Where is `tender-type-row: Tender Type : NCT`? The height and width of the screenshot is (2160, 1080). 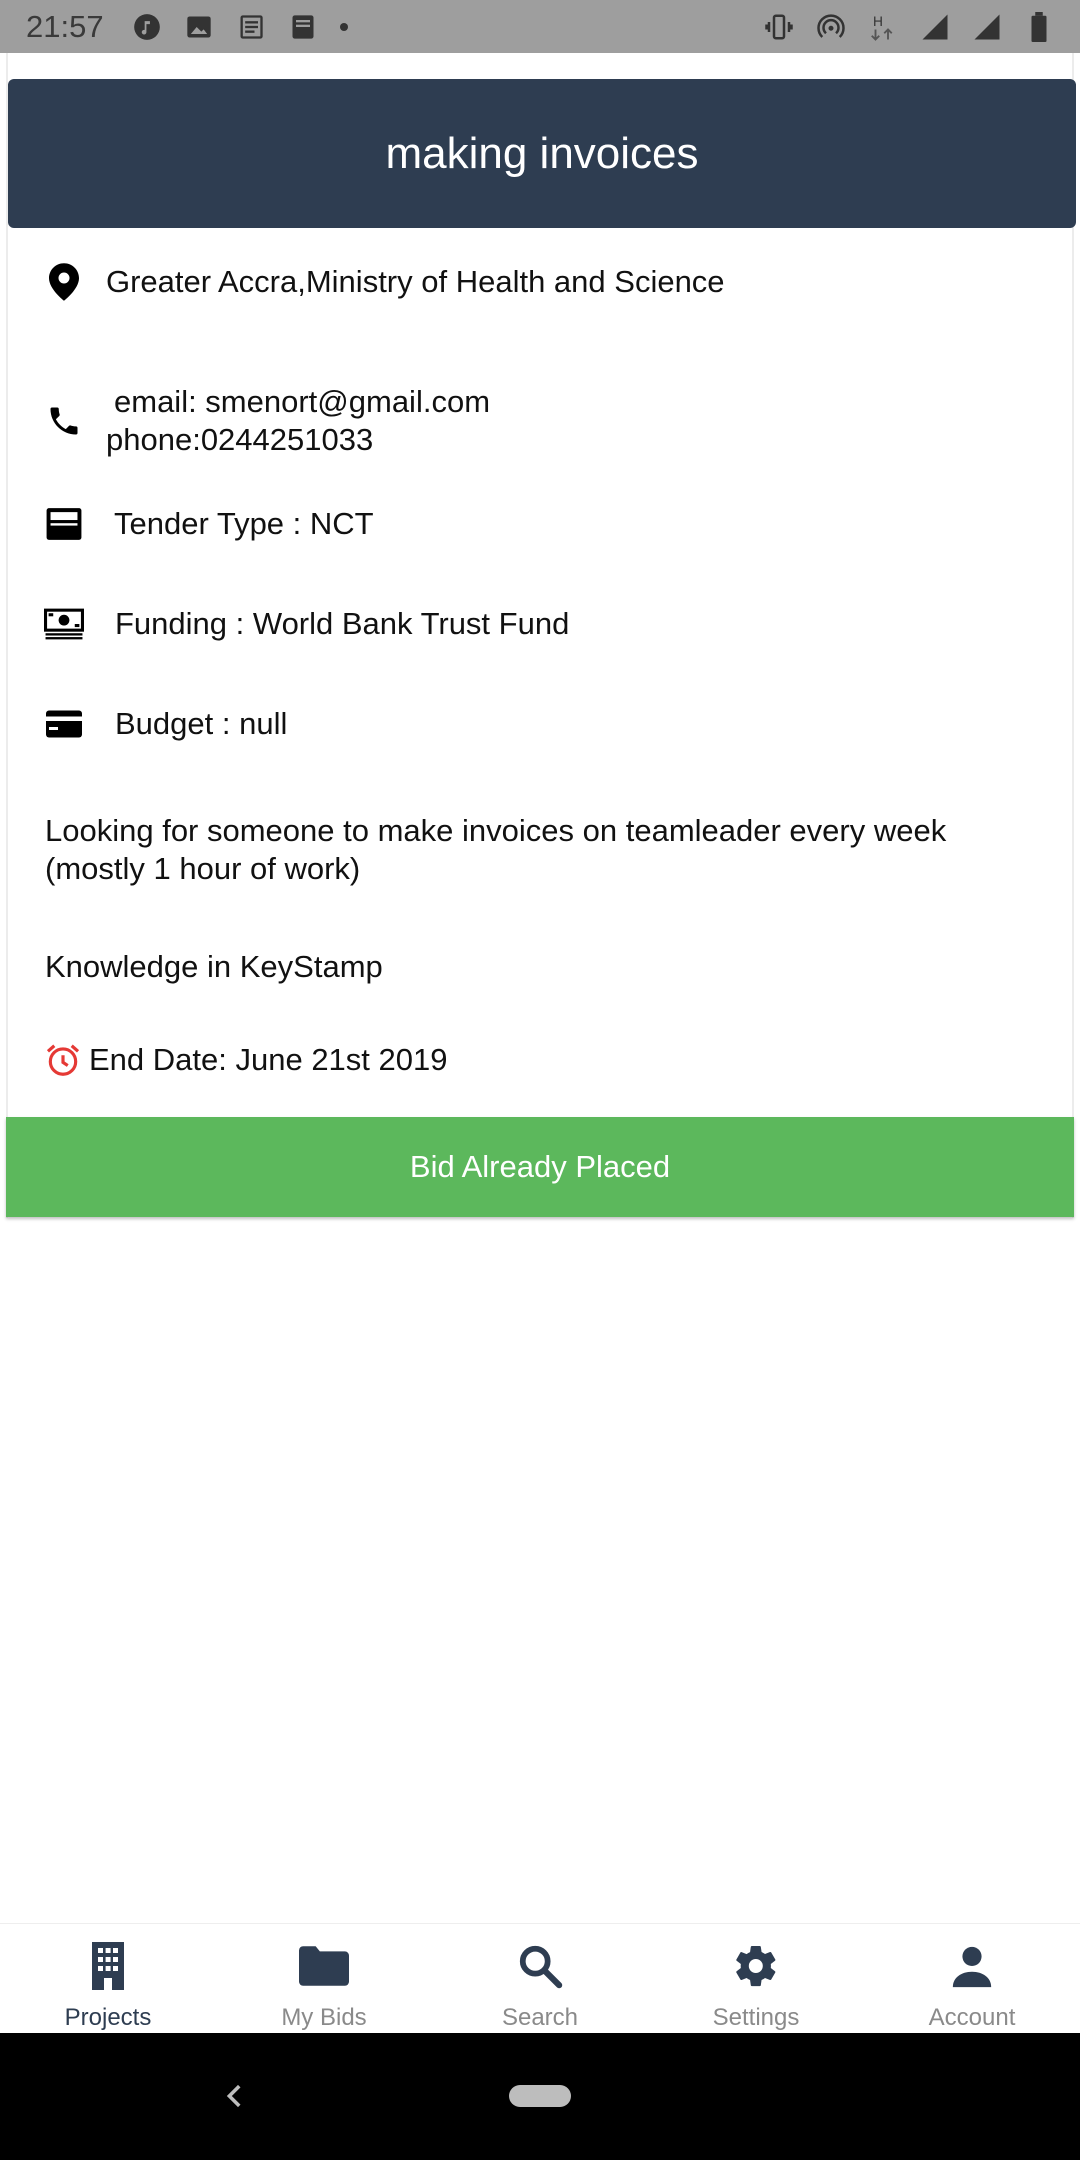
tender-type-row: Tender Type : NCT is located at coordinates (209, 524).